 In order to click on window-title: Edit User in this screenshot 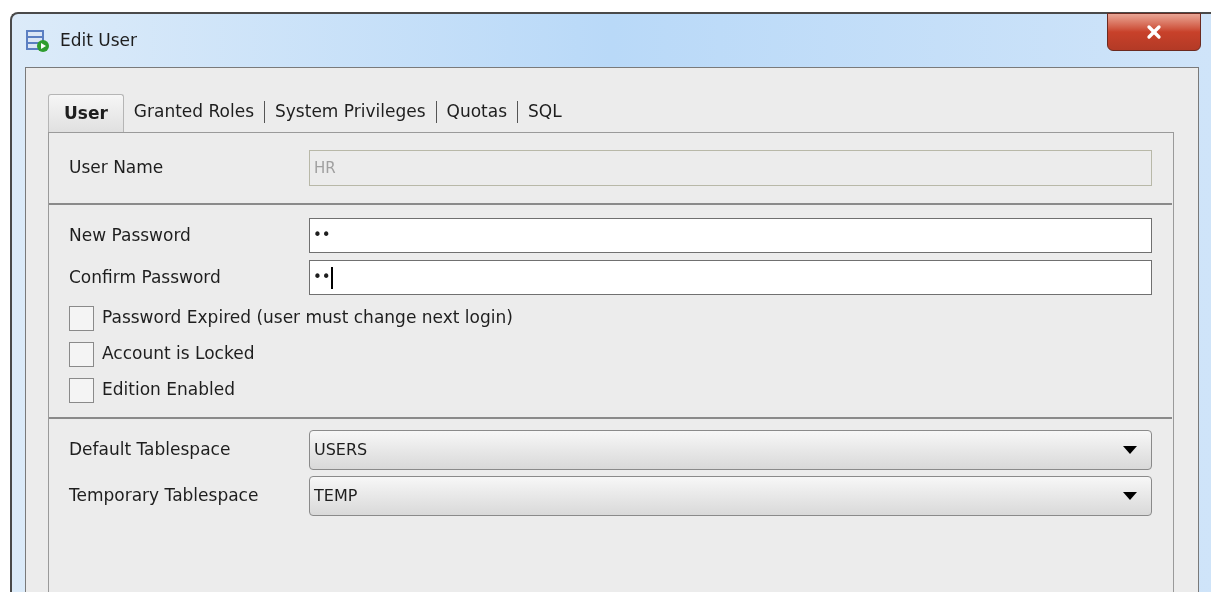, I will do `click(99, 40)`.